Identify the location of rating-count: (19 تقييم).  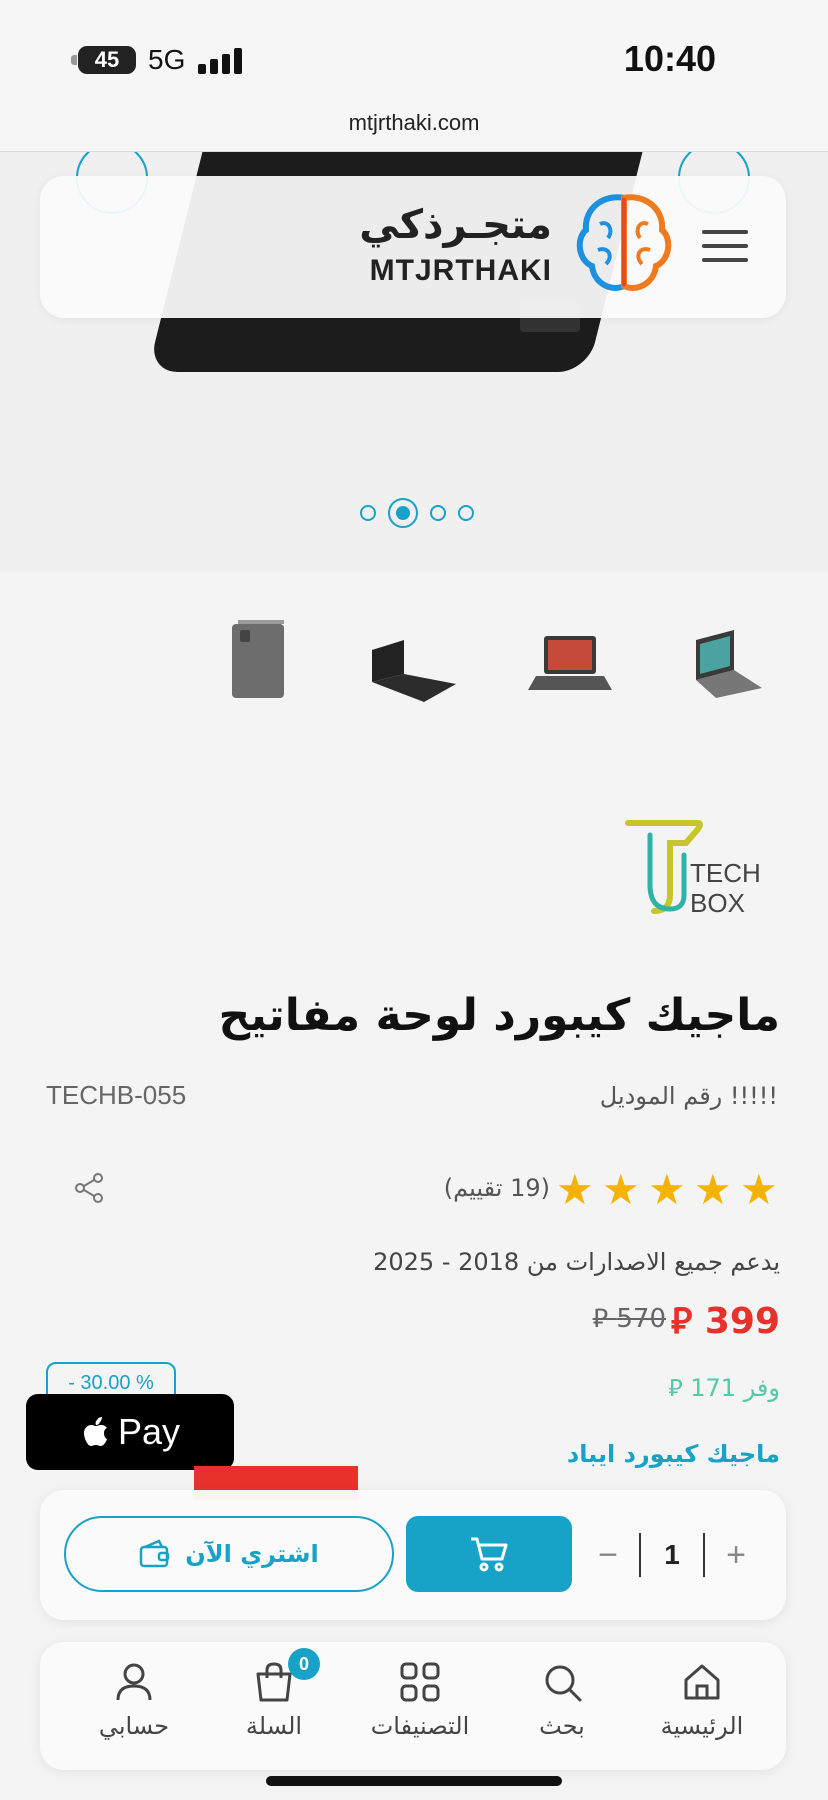
(497, 1188).